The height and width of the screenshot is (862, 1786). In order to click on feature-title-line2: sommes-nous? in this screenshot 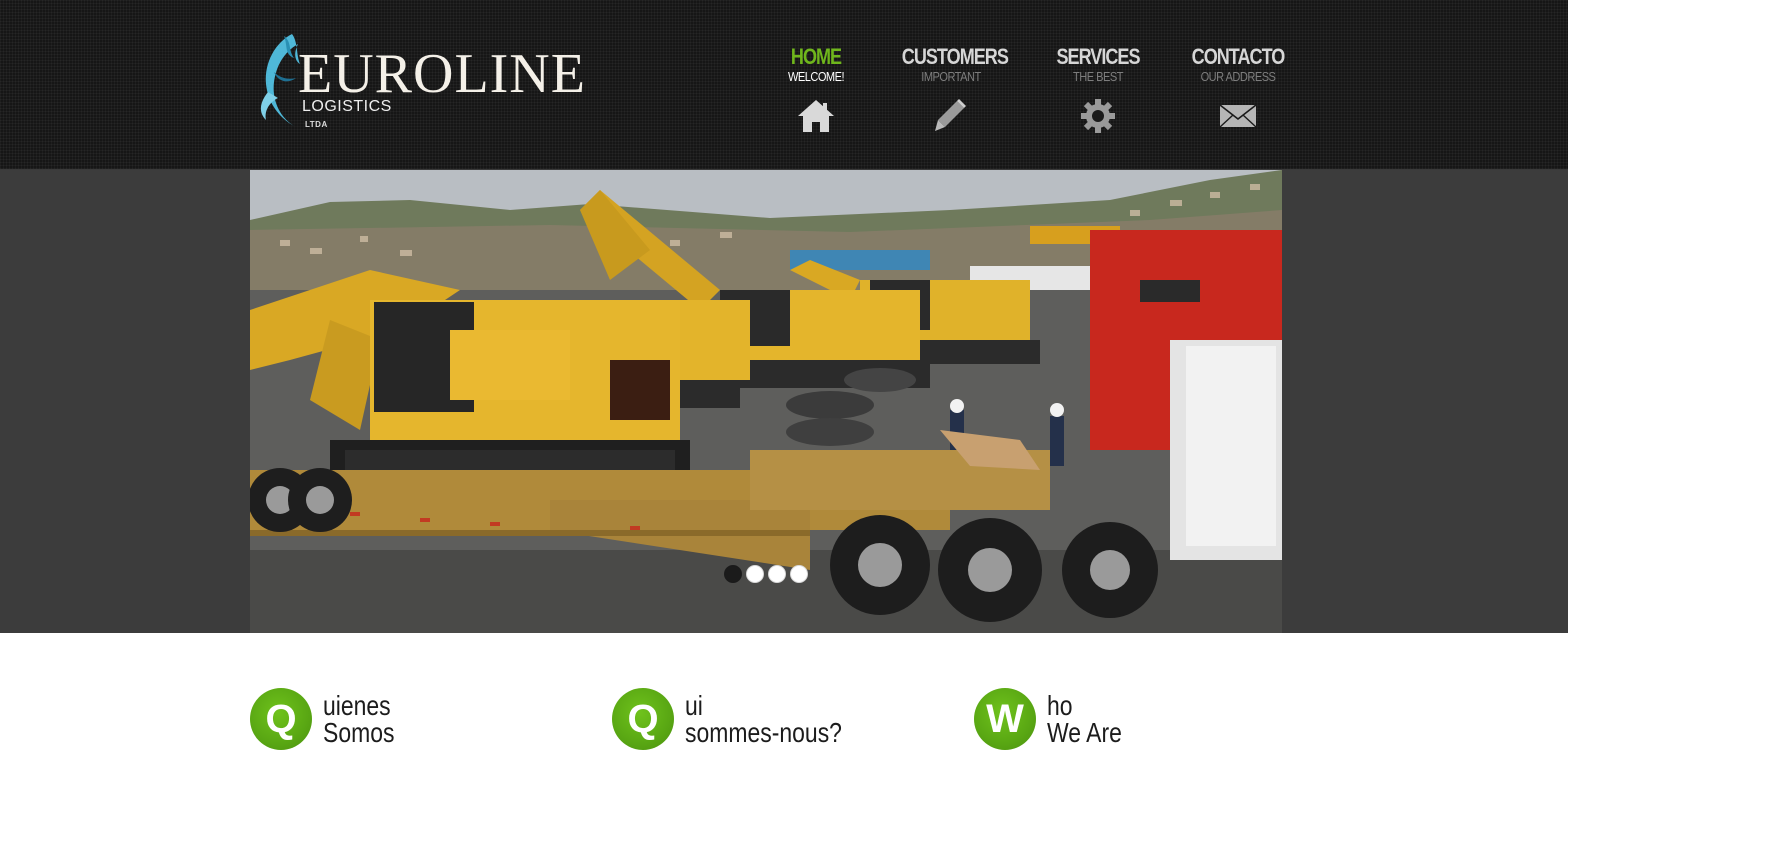, I will do `click(763, 732)`.